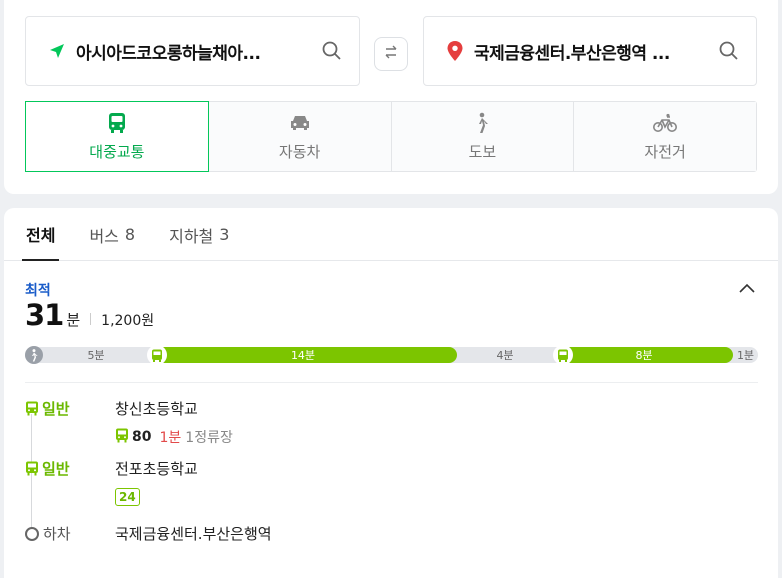 The width and height of the screenshot is (782, 578). I want to click on tab-bus: 버스 8, so click(112, 234).